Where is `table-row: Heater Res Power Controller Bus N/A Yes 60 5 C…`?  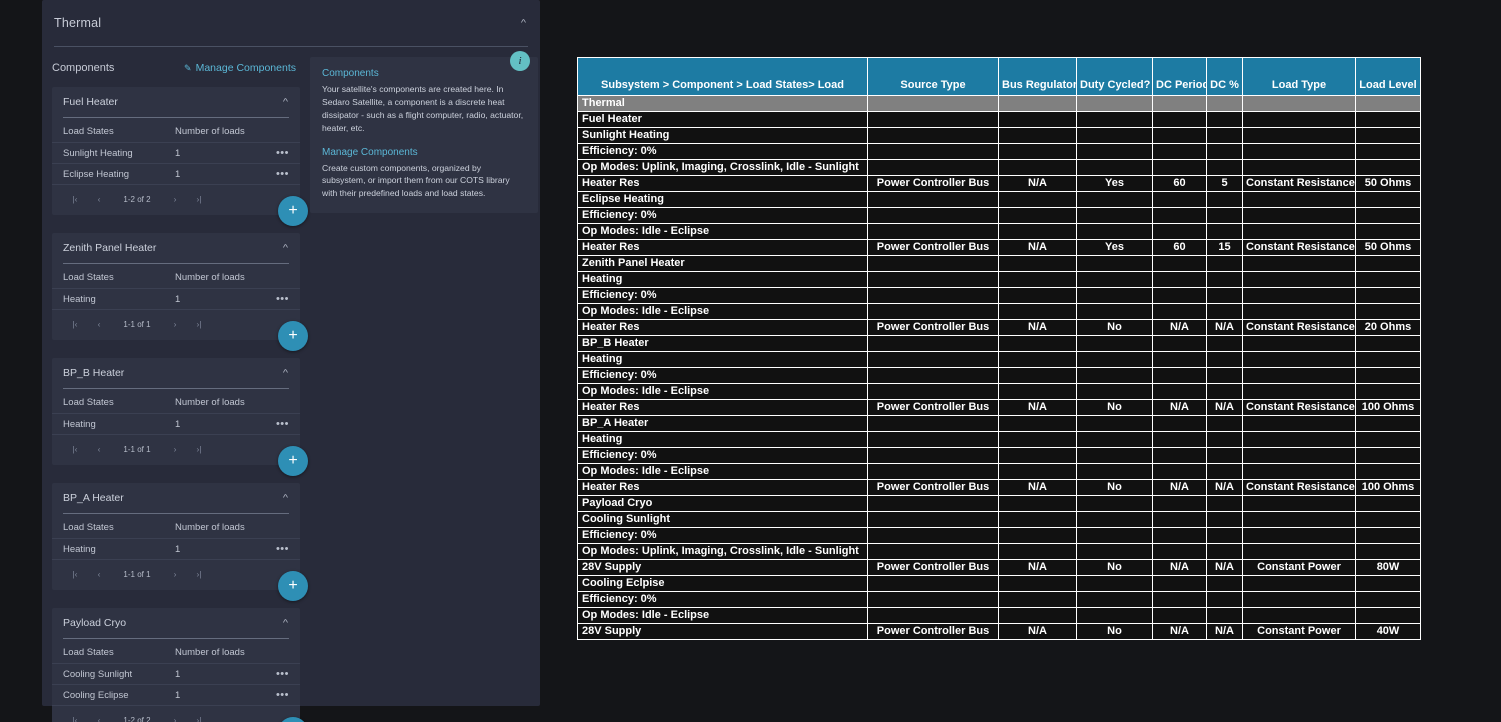 table-row: Heater Res Power Controller Bus N/A Yes 60 5 C… is located at coordinates (999, 183).